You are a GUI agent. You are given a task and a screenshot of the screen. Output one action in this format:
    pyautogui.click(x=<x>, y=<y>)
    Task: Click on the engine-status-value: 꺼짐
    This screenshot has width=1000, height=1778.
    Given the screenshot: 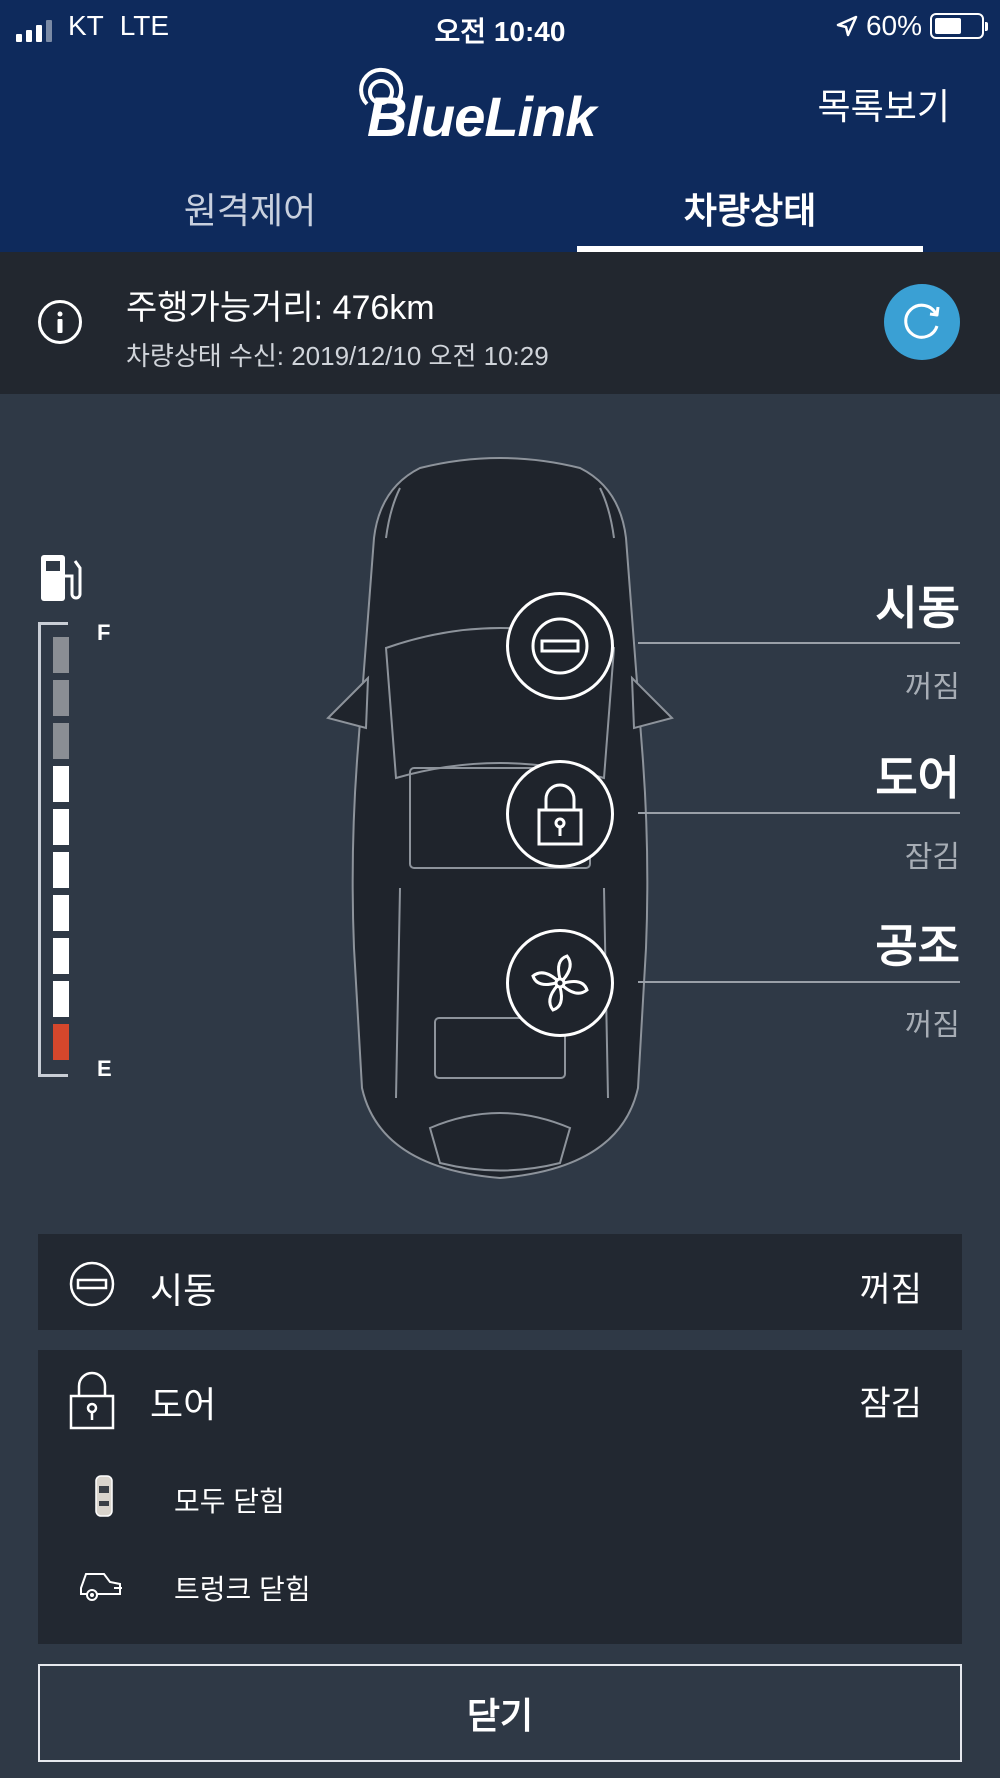 What is the action you would take?
    pyautogui.click(x=932, y=687)
    